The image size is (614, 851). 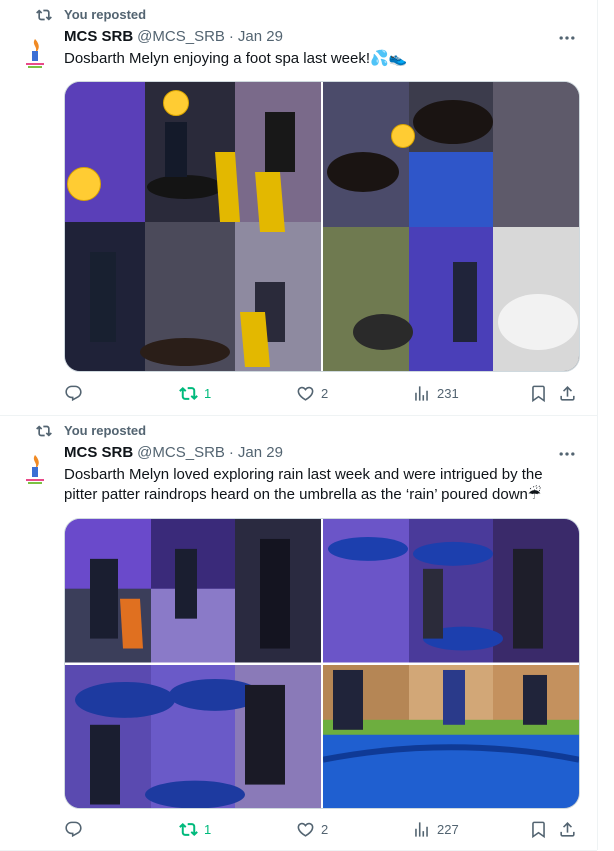 I want to click on tweet-actions: 1 2 231, so click(x=321, y=394).